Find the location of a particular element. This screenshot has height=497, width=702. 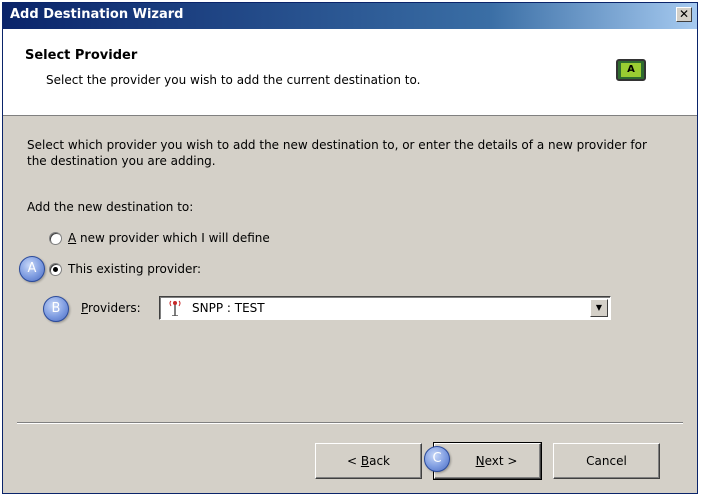

providers-label: Providers: is located at coordinates (111, 308).